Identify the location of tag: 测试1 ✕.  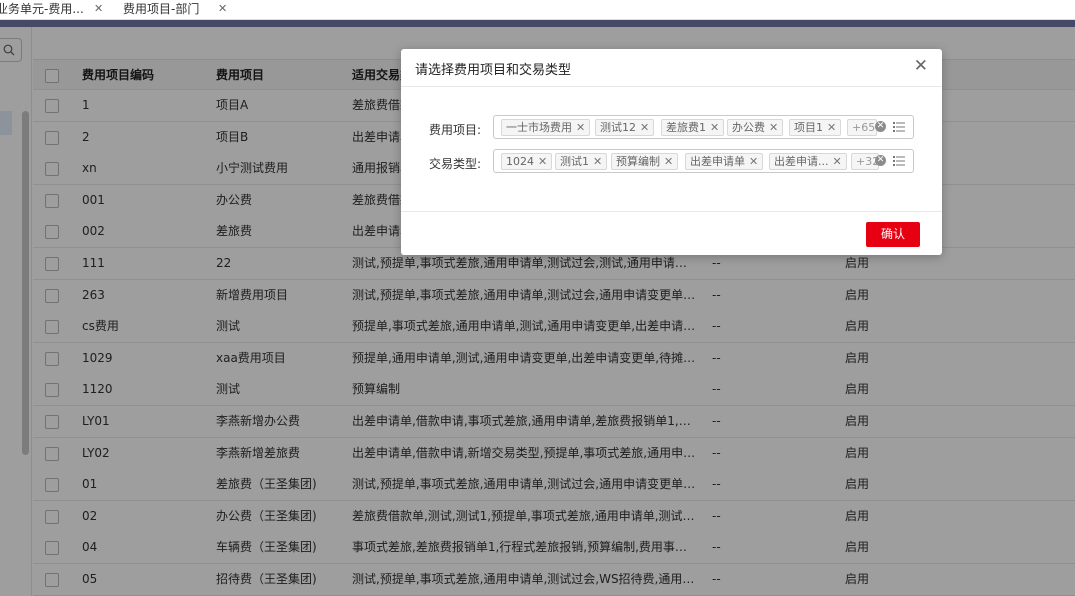
(581, 161).